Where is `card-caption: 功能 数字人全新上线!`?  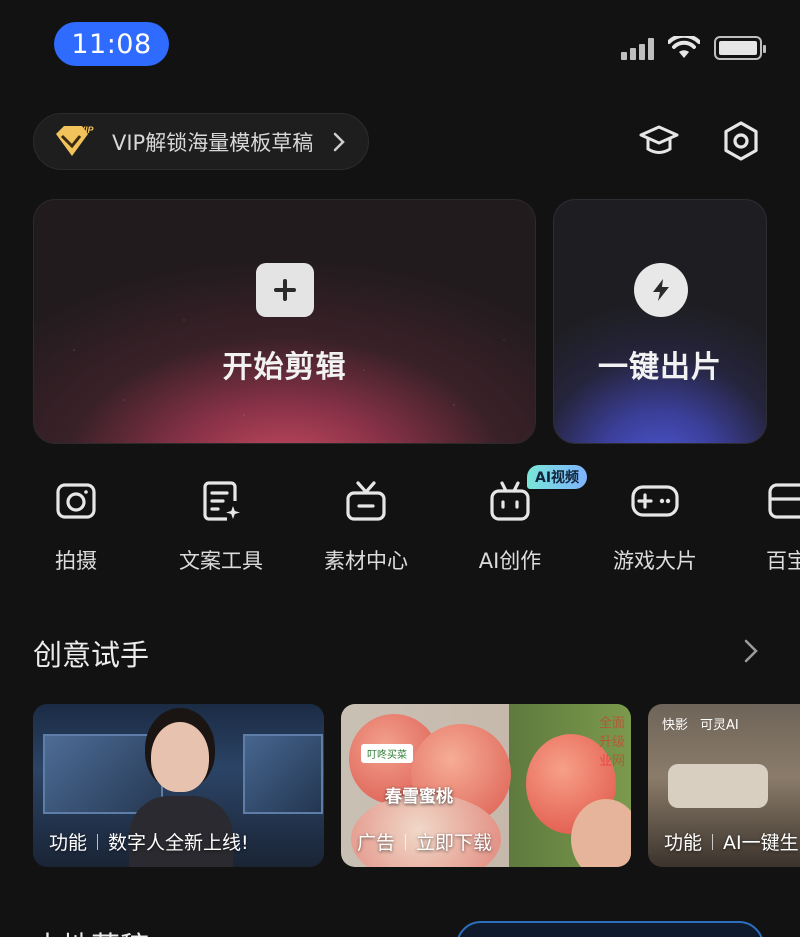
card-caption: 功能 数字人全新上线! is located at coordinates (149, 841).